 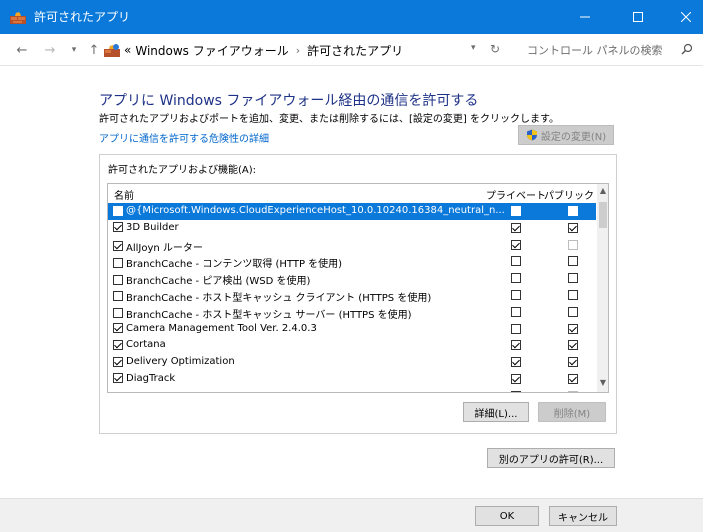 What do you see at coordinates (687, 50) in the screenshot?
I see `search-icon` at bounding box center [687, 50].